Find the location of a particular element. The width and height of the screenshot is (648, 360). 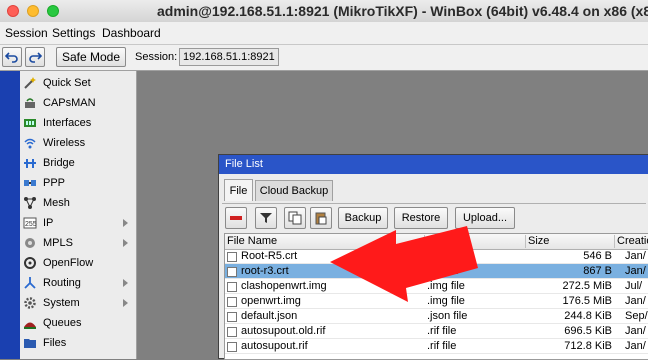

sidebar-item-label: Queues is located at coordinates (62, 323).